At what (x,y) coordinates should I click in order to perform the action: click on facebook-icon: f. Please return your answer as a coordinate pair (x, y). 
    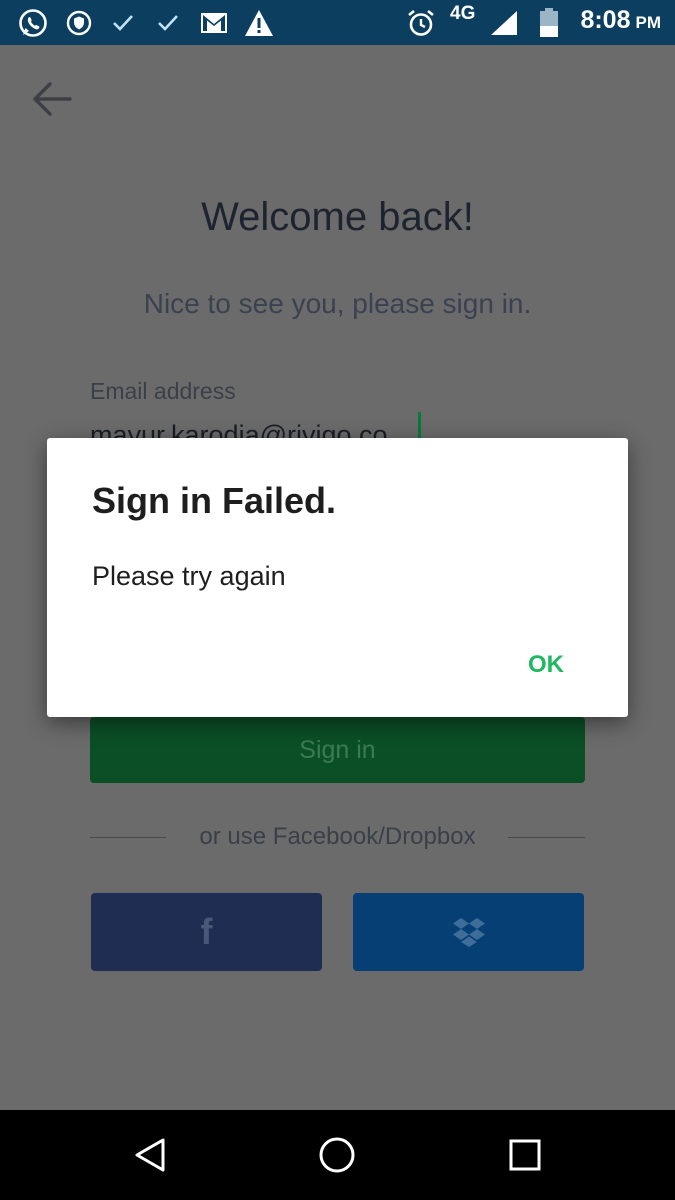
    Looking at the image, I should click on (206, 931).